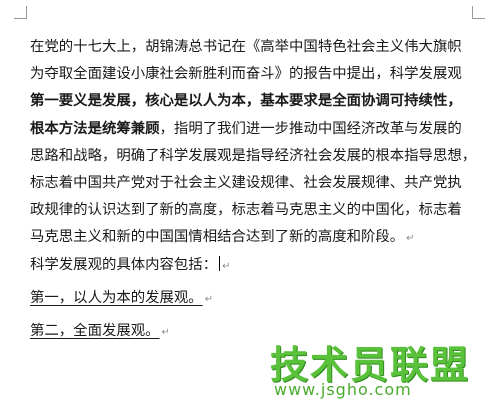 This screenshot has width=498, height=403. What do you see at coordinates (130, 264) in the screenshot?
I see `document-line: 科学发展观的具体内容包括： ↵` at bounding box center [130, 264].